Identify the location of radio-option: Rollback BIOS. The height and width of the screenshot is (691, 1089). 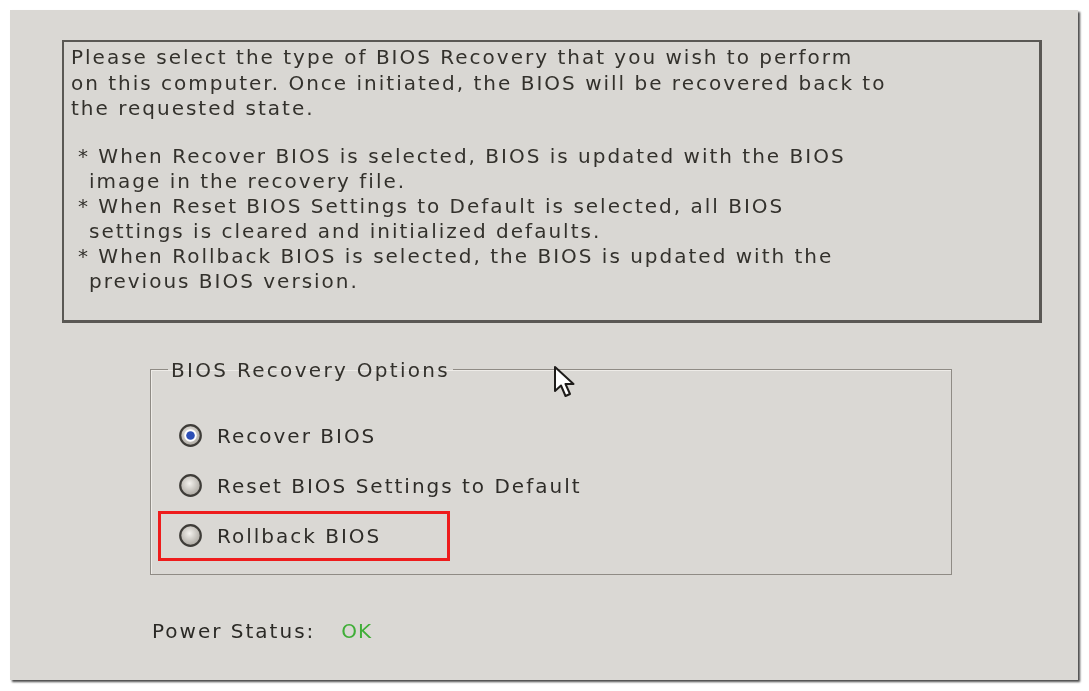
(280, 535).